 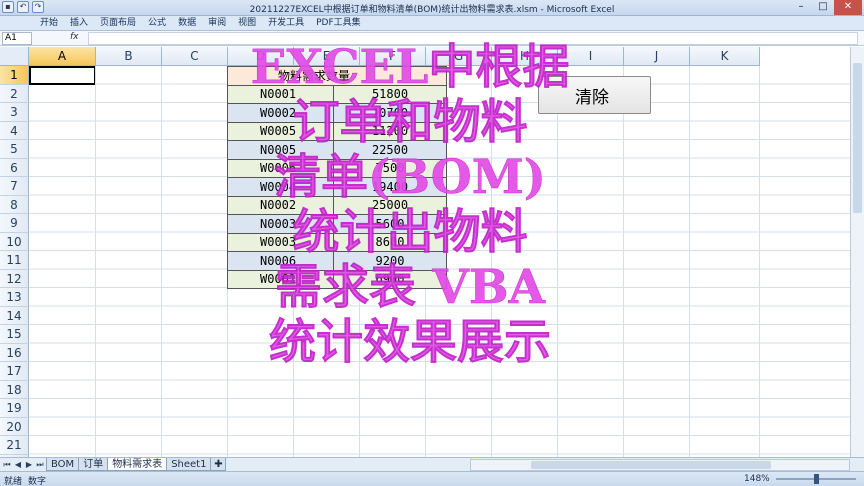 What do you see at coordinates (591, 56) in the screenshot?
I see `column-header: I` at bounding box center [591, 56].